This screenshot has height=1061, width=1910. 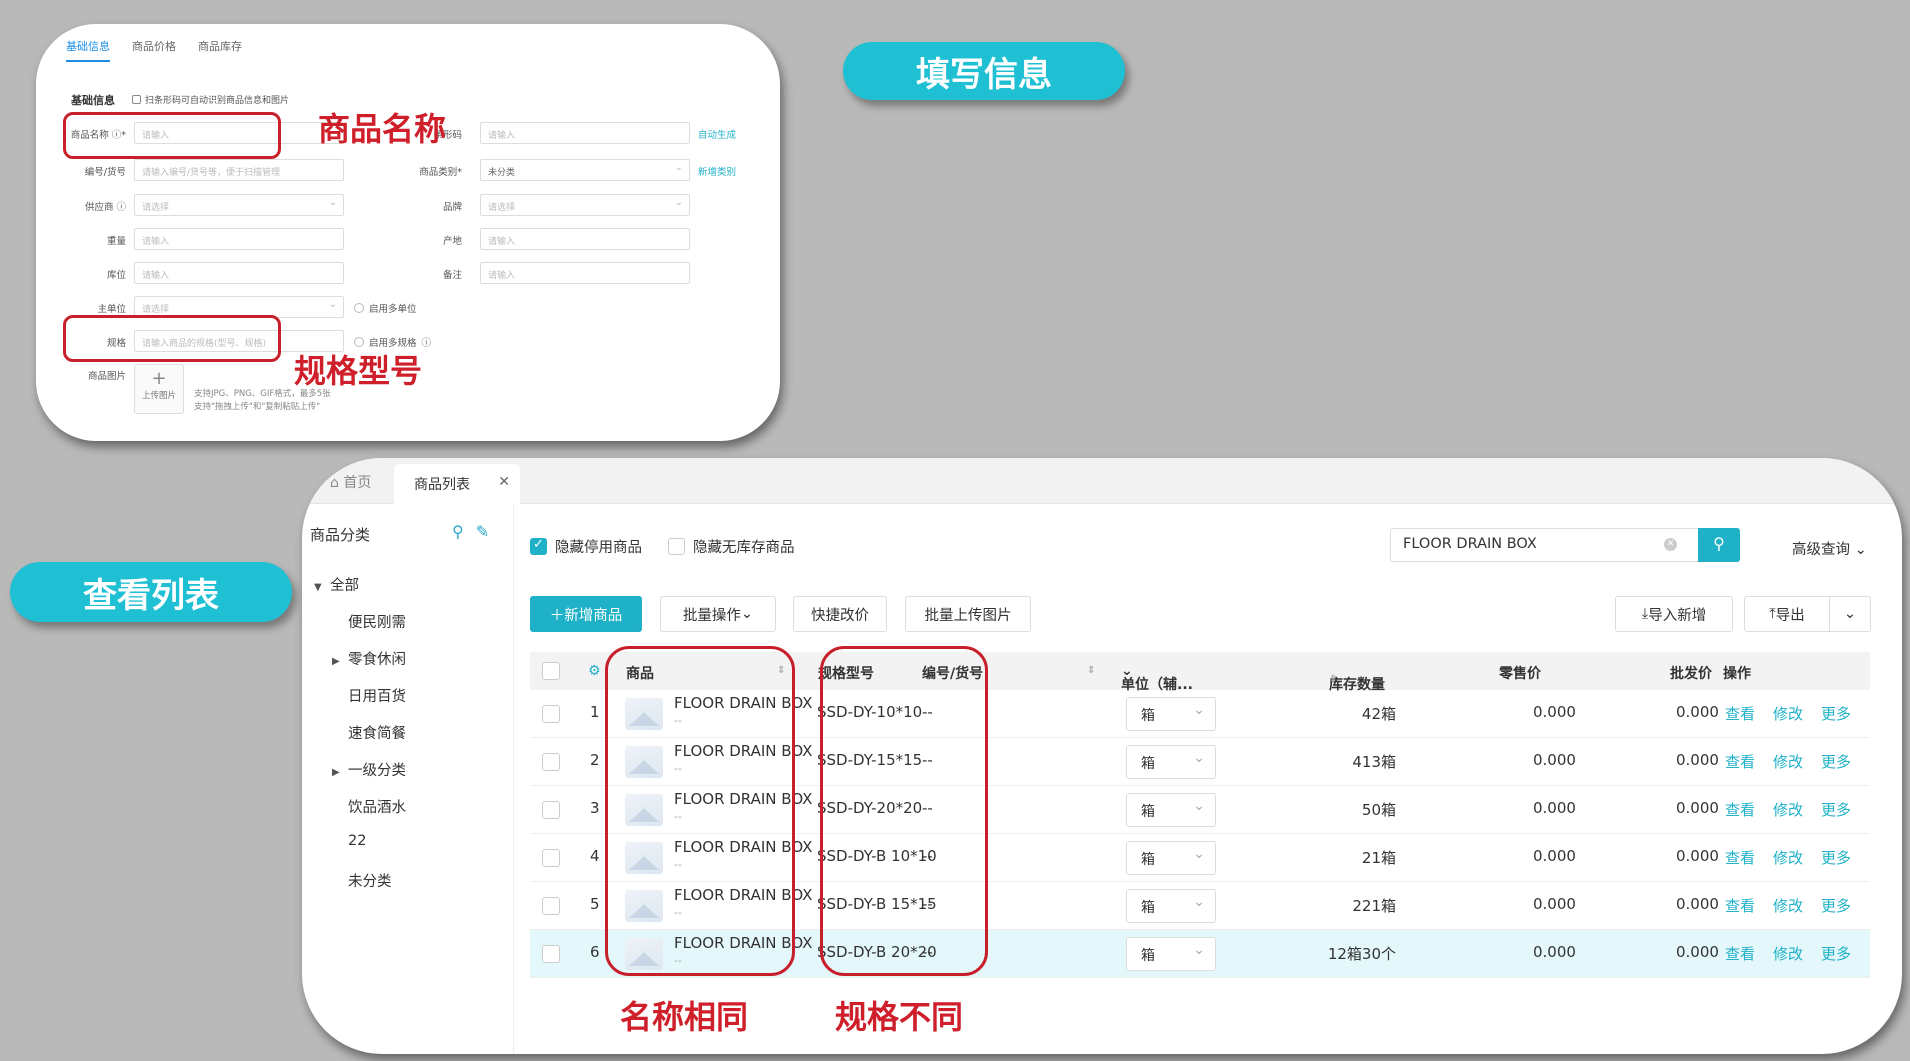 What do you see at coordinates (1361, 954) in the screenshot?
I see `stock-value: 12箱30个` at bounding box center [1361, 954].